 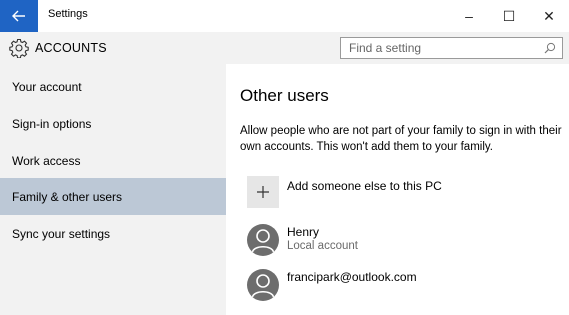 I want to click on sidebar-item-family-other-users: Family & other users, so click(x=113, y=196).